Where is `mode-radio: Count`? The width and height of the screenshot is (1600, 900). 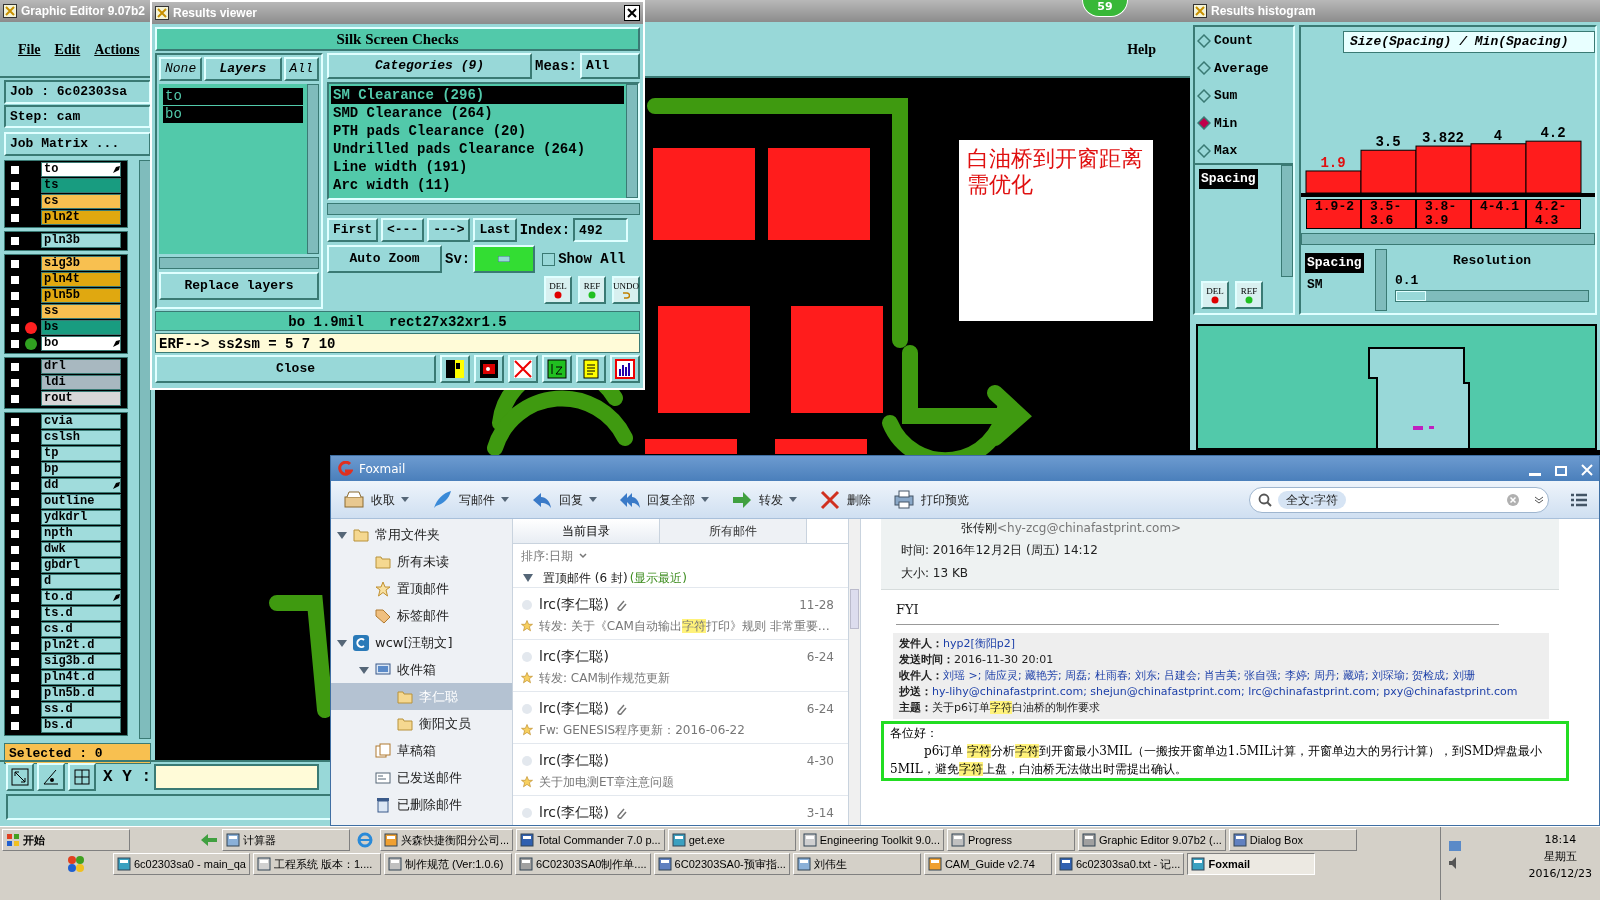
mode-radio: Count is located at coordinates (1244, 41).